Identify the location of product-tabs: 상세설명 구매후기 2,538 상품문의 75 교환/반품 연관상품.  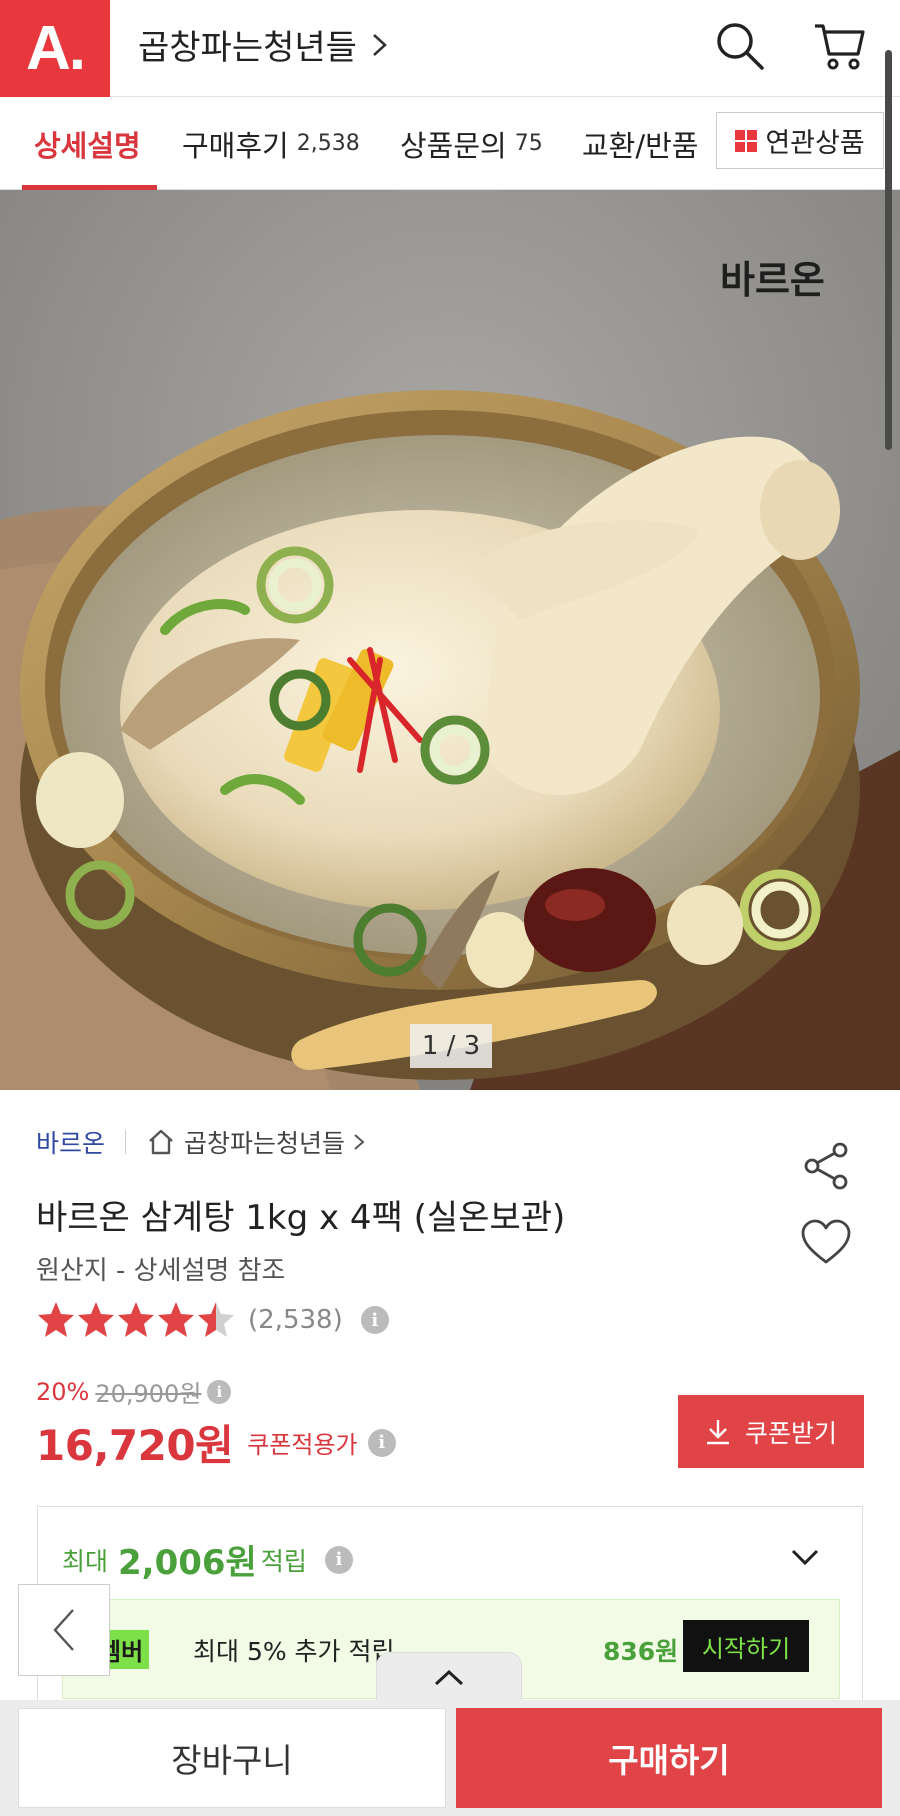
(450, 143).